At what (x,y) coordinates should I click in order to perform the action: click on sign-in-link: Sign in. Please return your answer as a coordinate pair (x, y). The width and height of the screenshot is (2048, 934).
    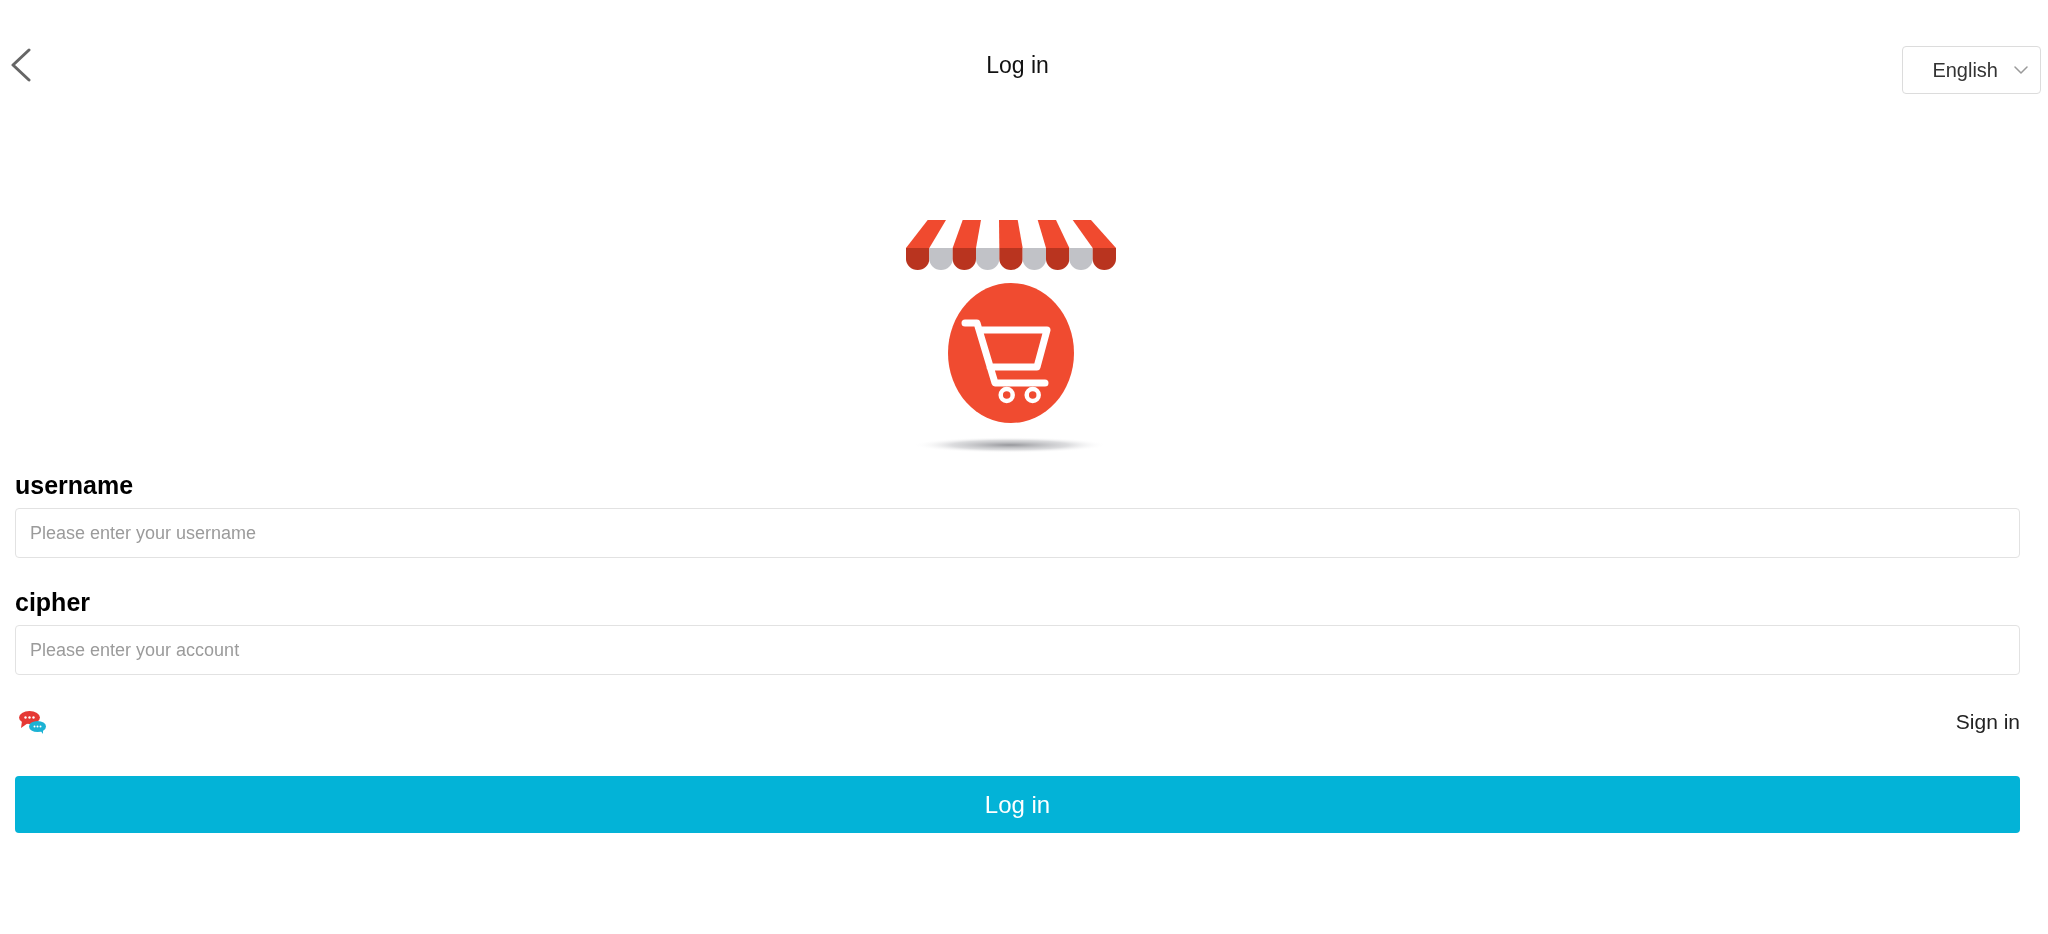
    Looking at the image, I should click on (1987, 722).